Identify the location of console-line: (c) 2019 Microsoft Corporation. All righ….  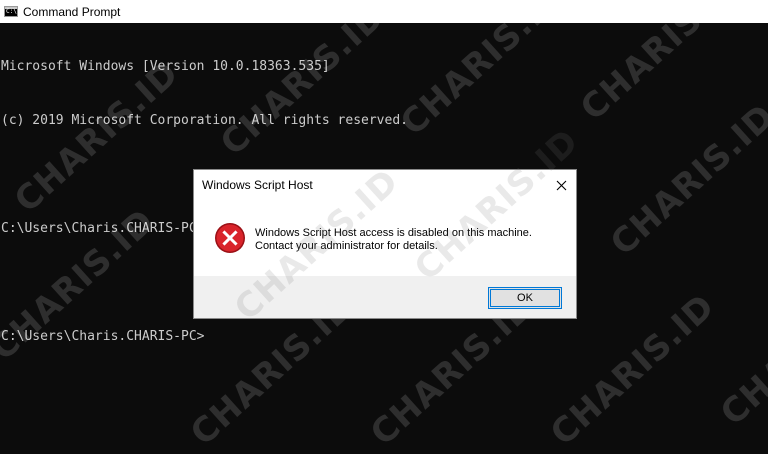
(204, 120).